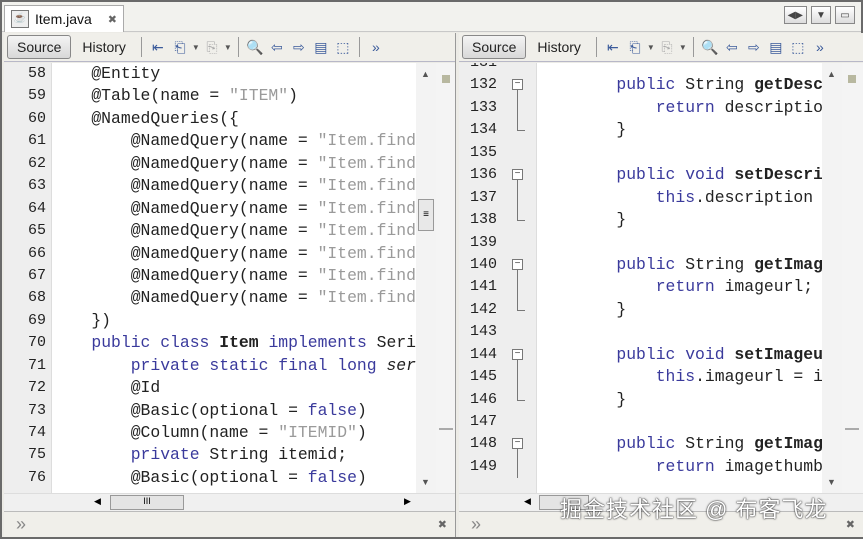  What do you see at coordinates (234, 343) in the screenshot?
I see `code-line: public class Item implements Seri` at bounding box center [234, 343].